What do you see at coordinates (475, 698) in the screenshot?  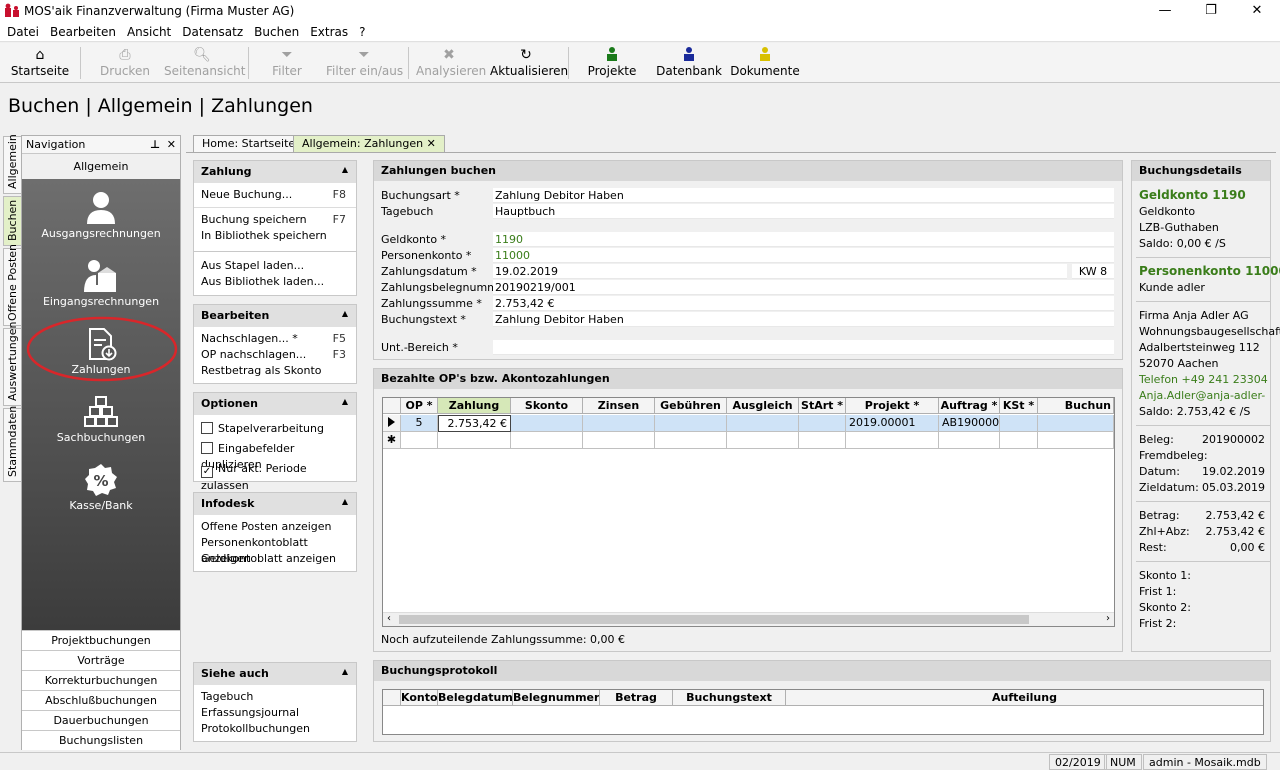 I see `col-header-belegdatum: Belegdatum` at bounding box center [475, 698].